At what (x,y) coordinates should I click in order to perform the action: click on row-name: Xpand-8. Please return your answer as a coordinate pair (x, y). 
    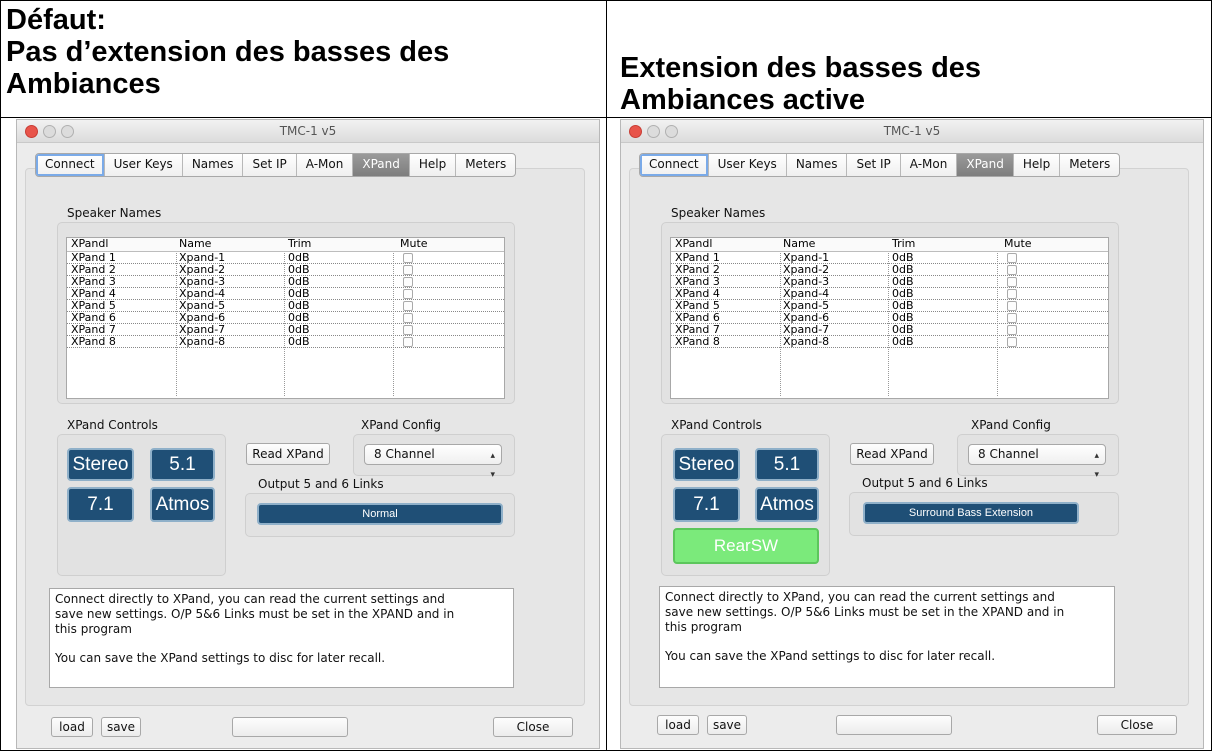
    Looking at the image, I should click on (202, 341).